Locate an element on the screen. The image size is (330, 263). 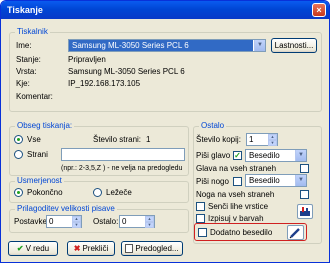
header-label: Piši glavo is located at coordinates (213, 155).